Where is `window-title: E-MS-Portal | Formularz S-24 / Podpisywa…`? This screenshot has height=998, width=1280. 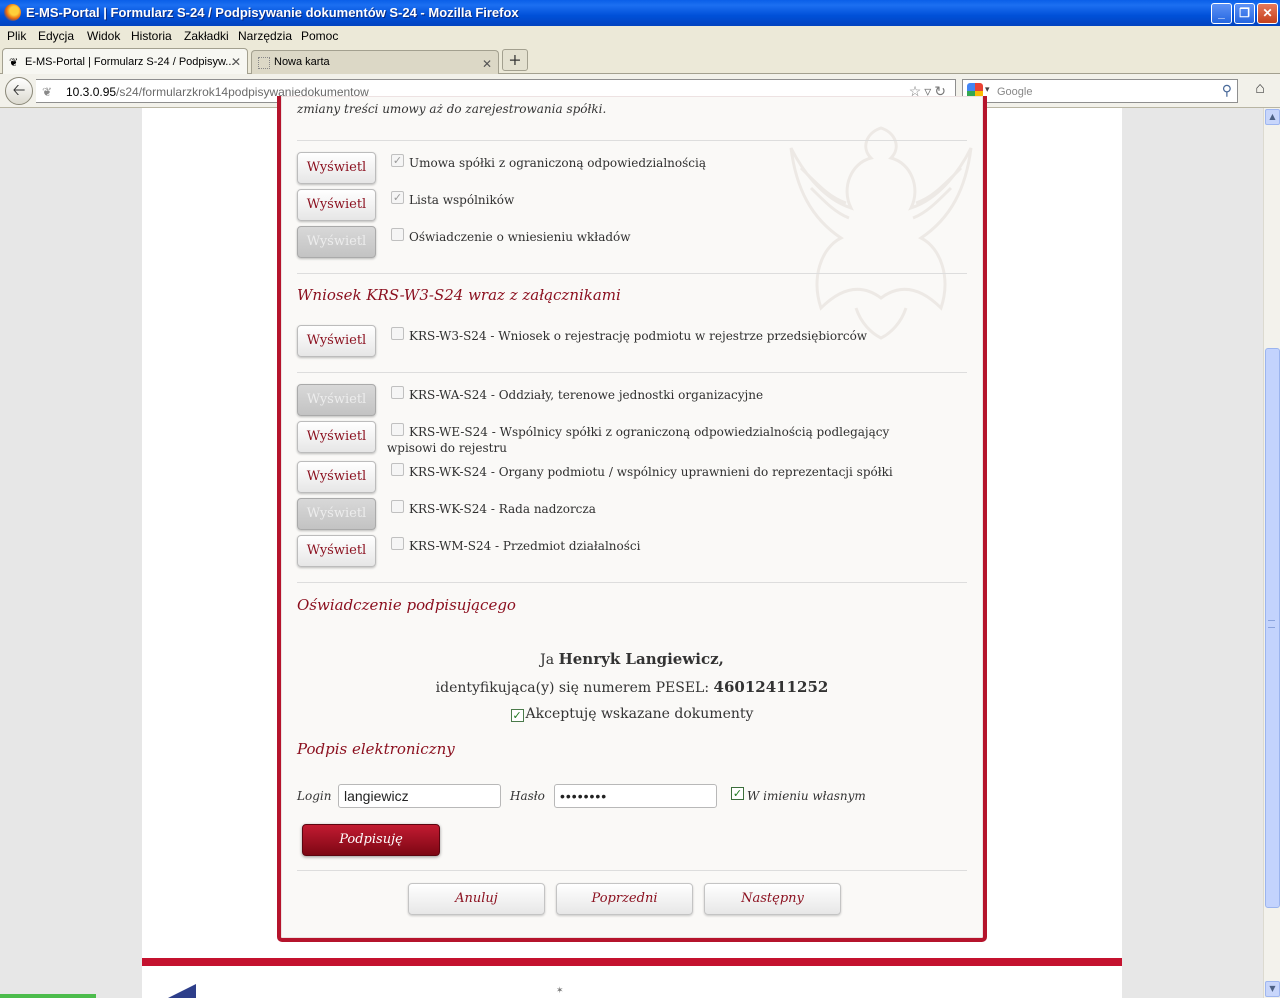 window-title: E-MS-Portal | Formularz S-24 / Podpisywa… is located at coordinates (272, 12).